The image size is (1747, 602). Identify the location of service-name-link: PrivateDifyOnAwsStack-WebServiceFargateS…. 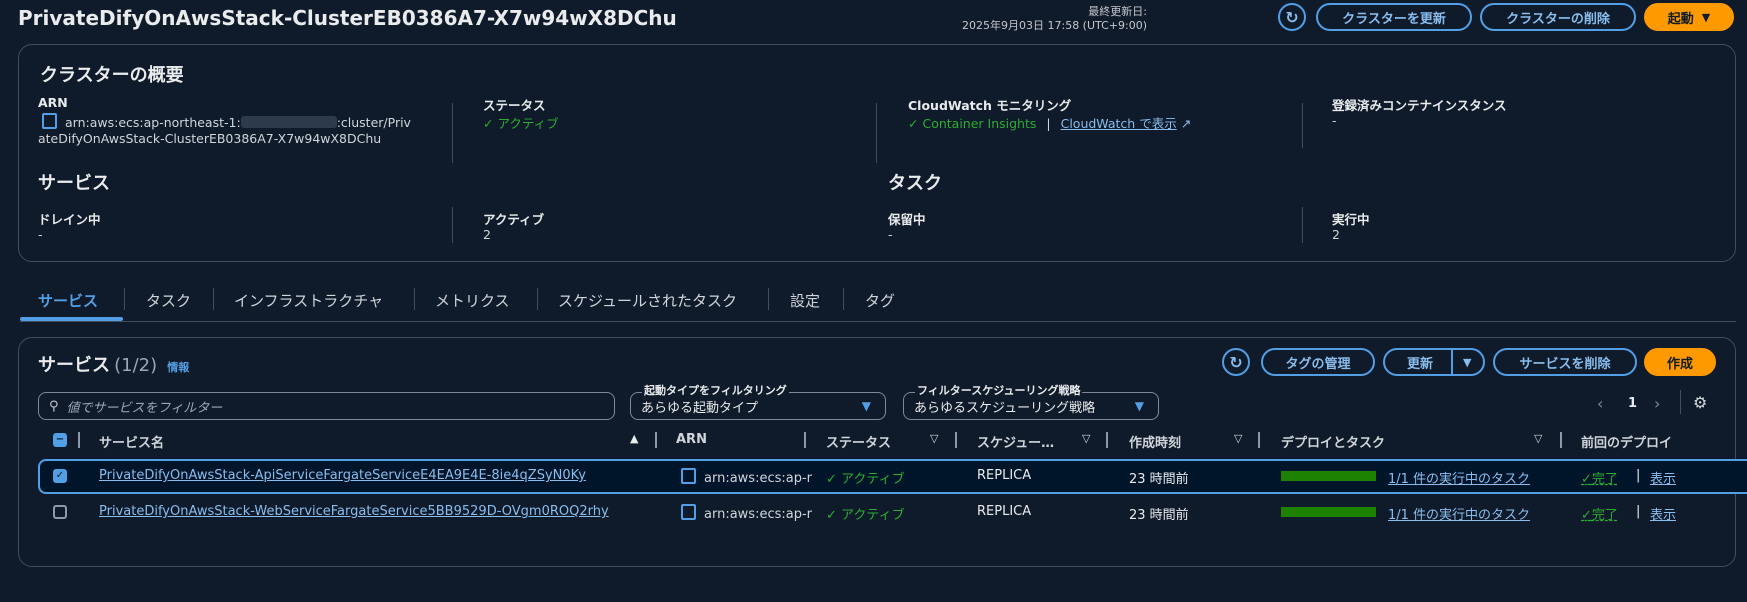
(354, 511).